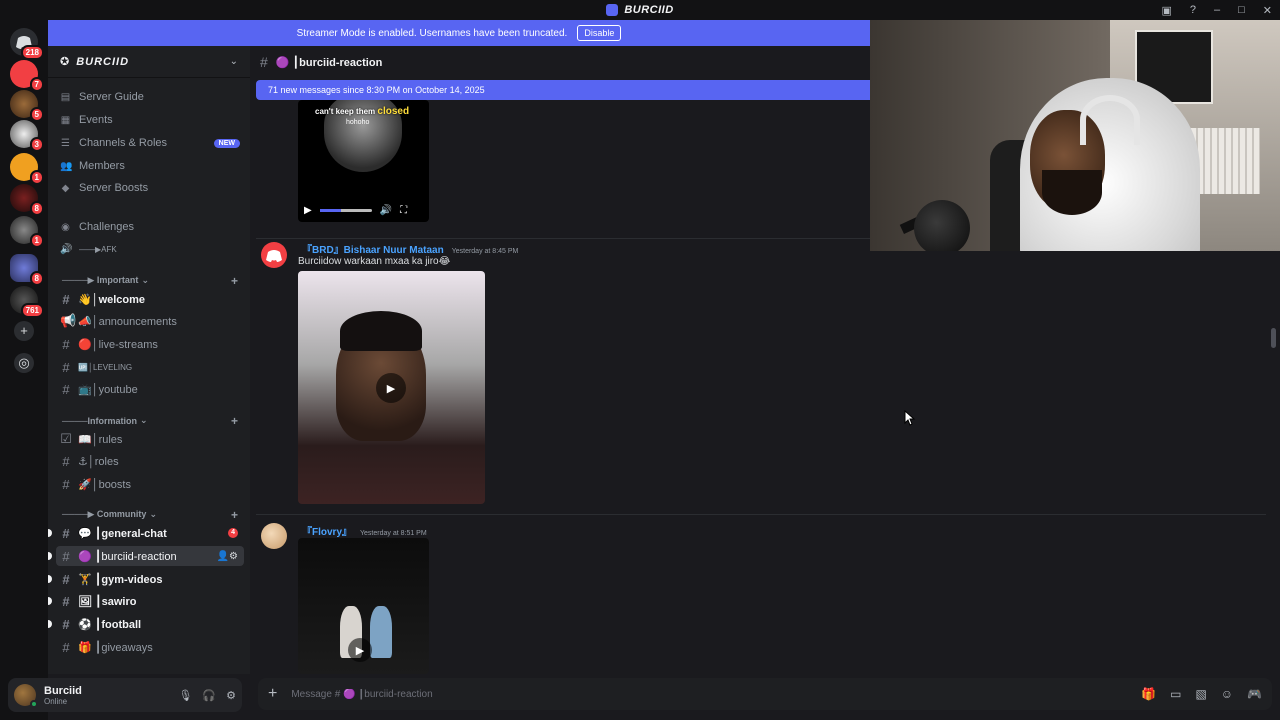 This screenshot has width=1280, height=720. Describe the element at coordinates (27, 200) in the screenshot. I see `server-icon: 8` at that location.